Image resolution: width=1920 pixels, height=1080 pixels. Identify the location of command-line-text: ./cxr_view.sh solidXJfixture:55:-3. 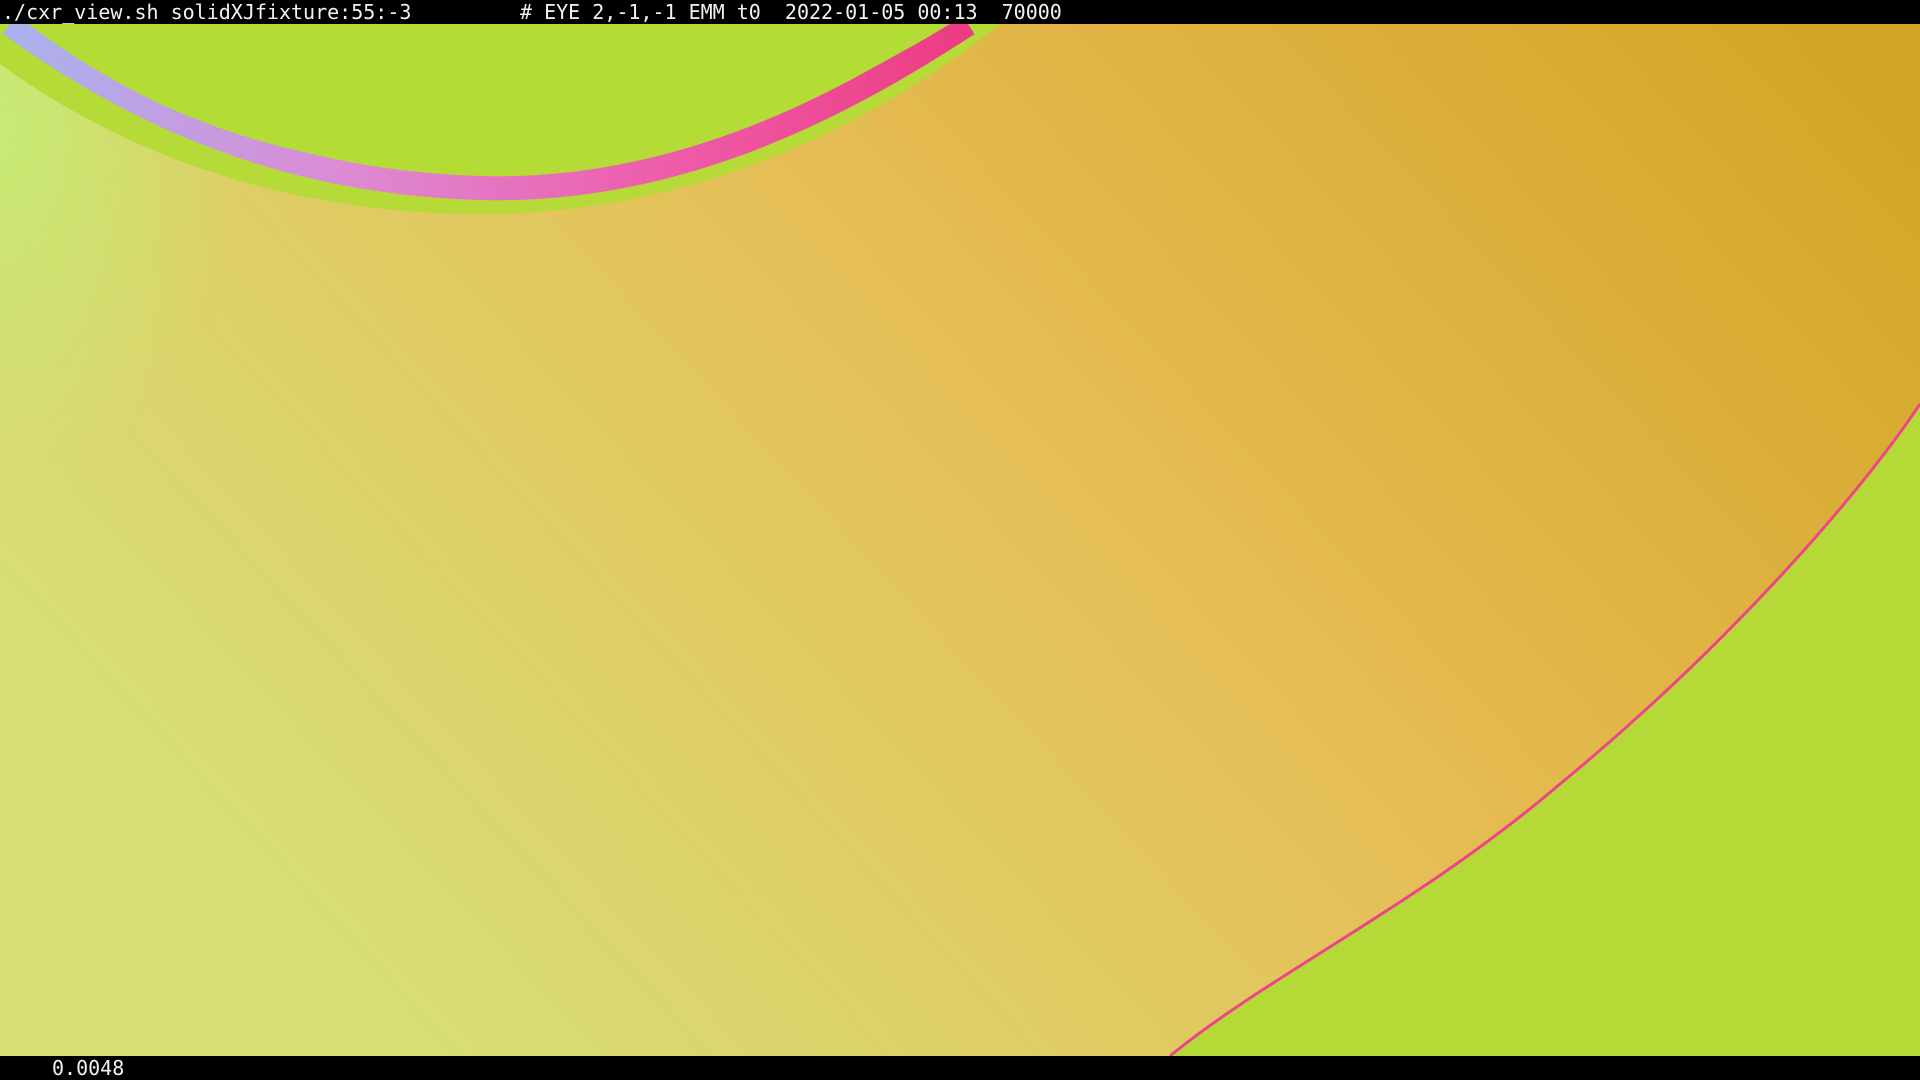
(207, 12).